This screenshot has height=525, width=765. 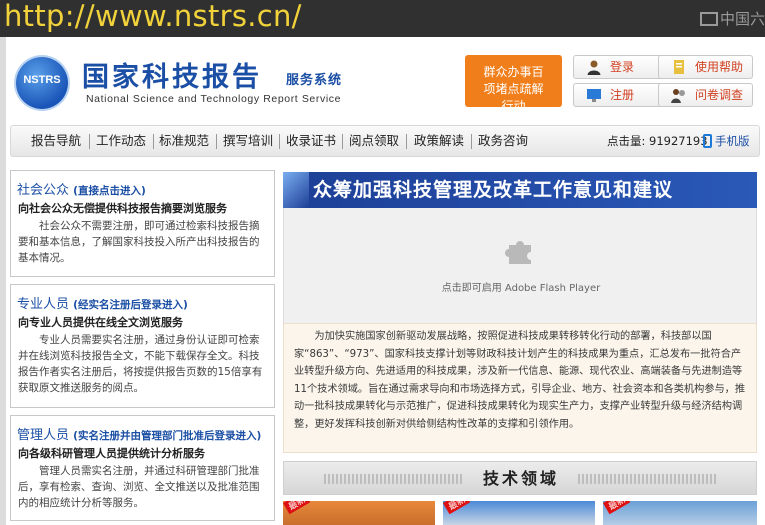 I want to click on tech-fields-title: 技术领域, so click(x=520, y=478).